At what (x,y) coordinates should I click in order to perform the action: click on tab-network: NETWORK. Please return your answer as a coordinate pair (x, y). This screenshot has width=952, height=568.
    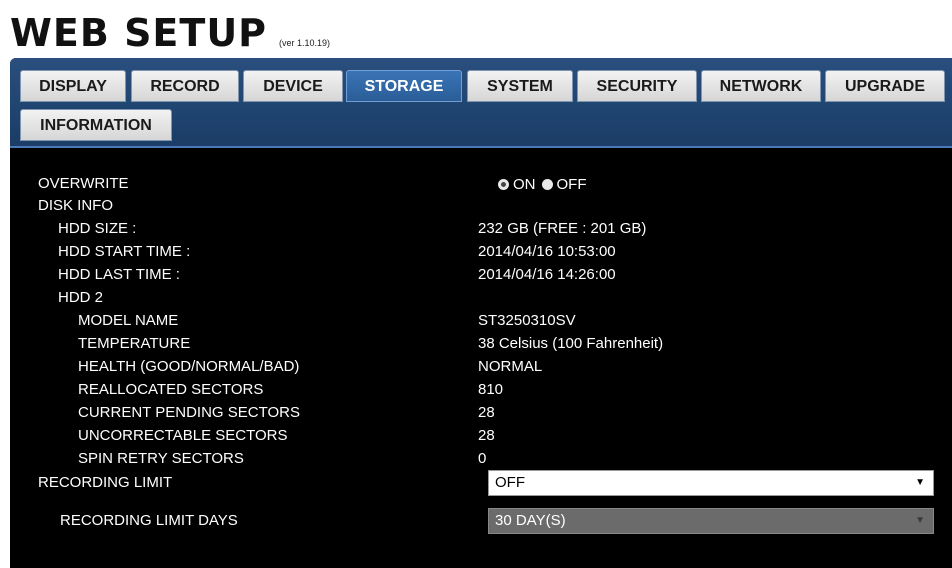
    Looking at the image, I should click on (761, 86).